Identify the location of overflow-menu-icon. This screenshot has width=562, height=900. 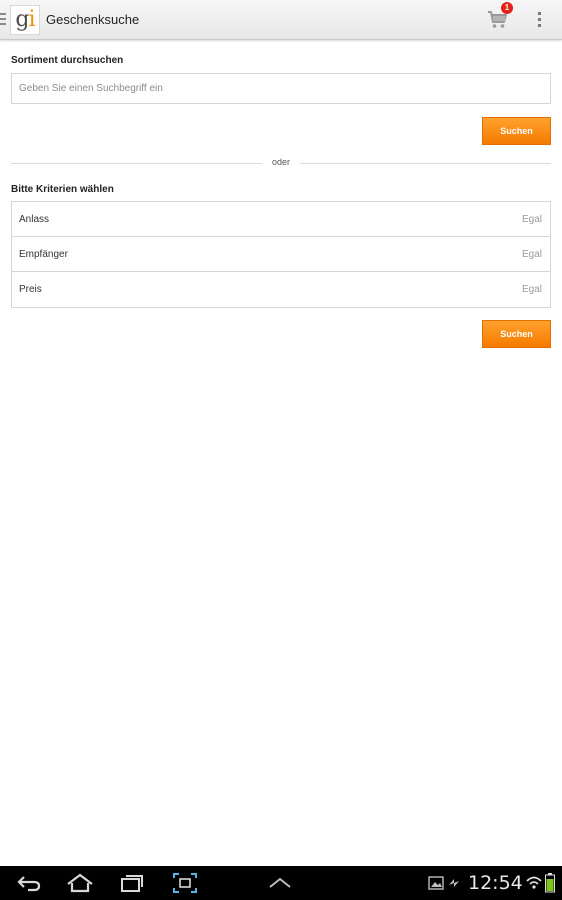
(539, 20).